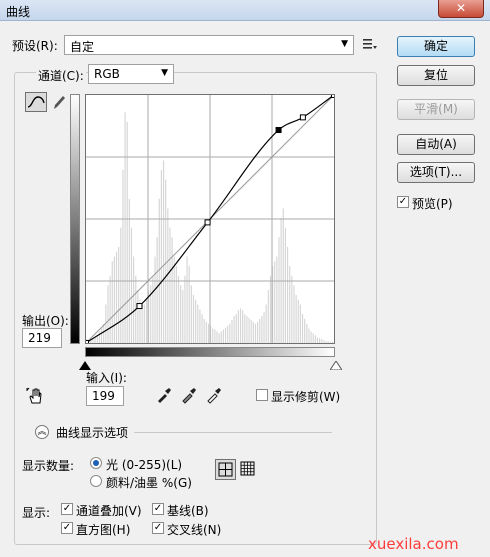  What do you see at coordinates (59, 102) in the screenshot?
I see `pencil-icon` at bounding box center [59, 102].